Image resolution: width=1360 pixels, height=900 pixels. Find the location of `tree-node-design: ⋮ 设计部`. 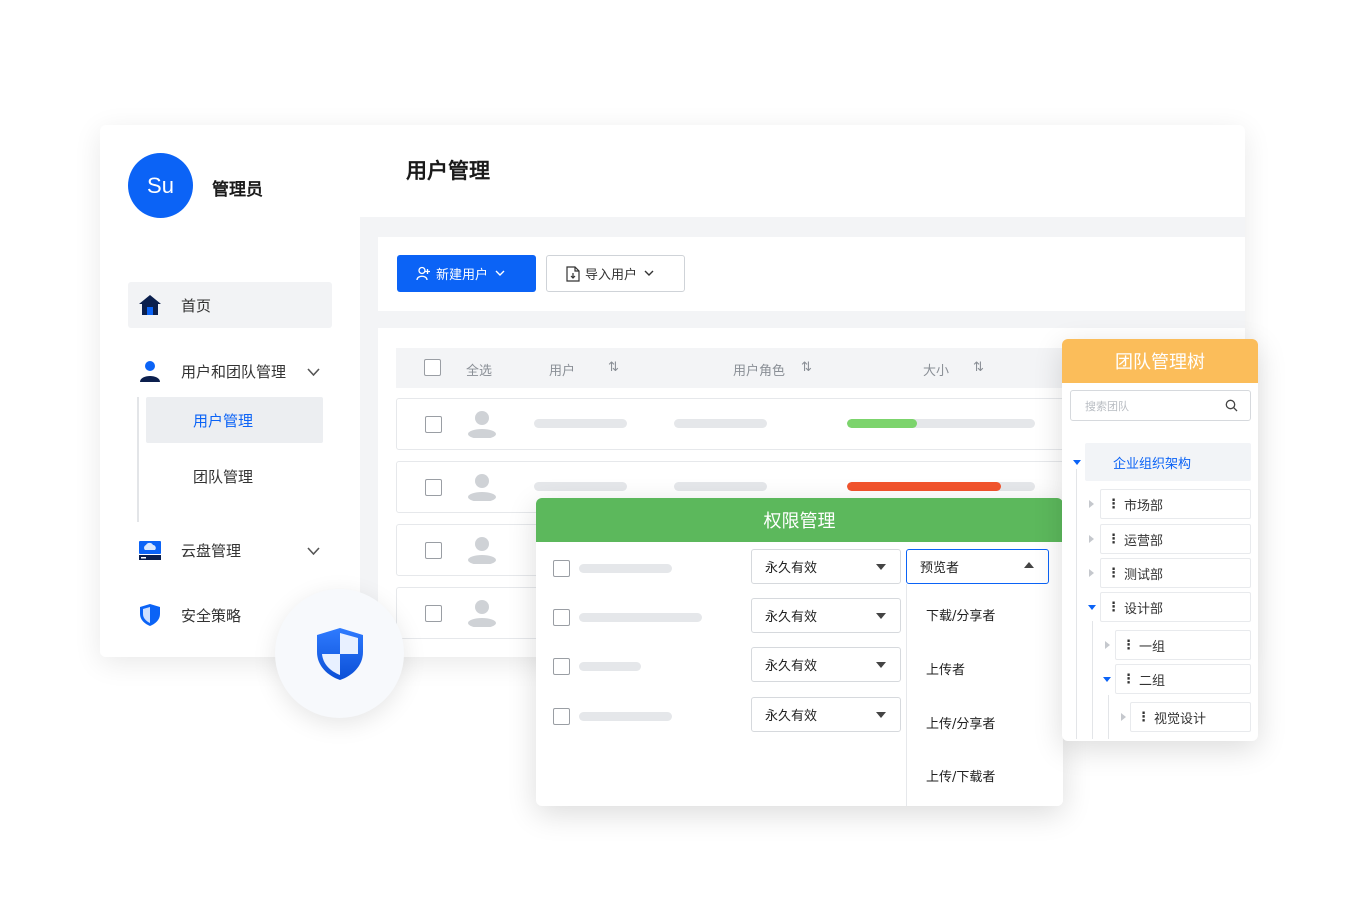

tree-node-design: ⋮ 设计部 is located at coordinates (1175, 607).